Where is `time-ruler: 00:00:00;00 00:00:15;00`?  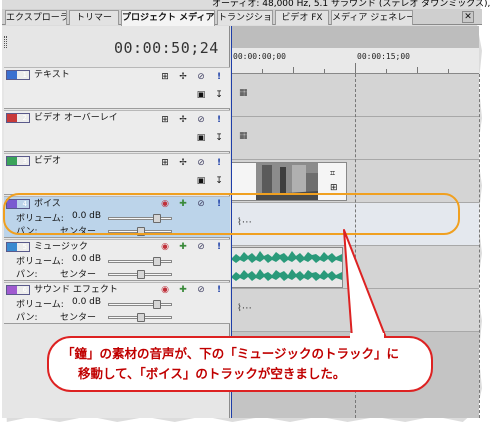
time-ruler: 00:00:00;00 00:00:15;00 is located at coordinates (355, 61).